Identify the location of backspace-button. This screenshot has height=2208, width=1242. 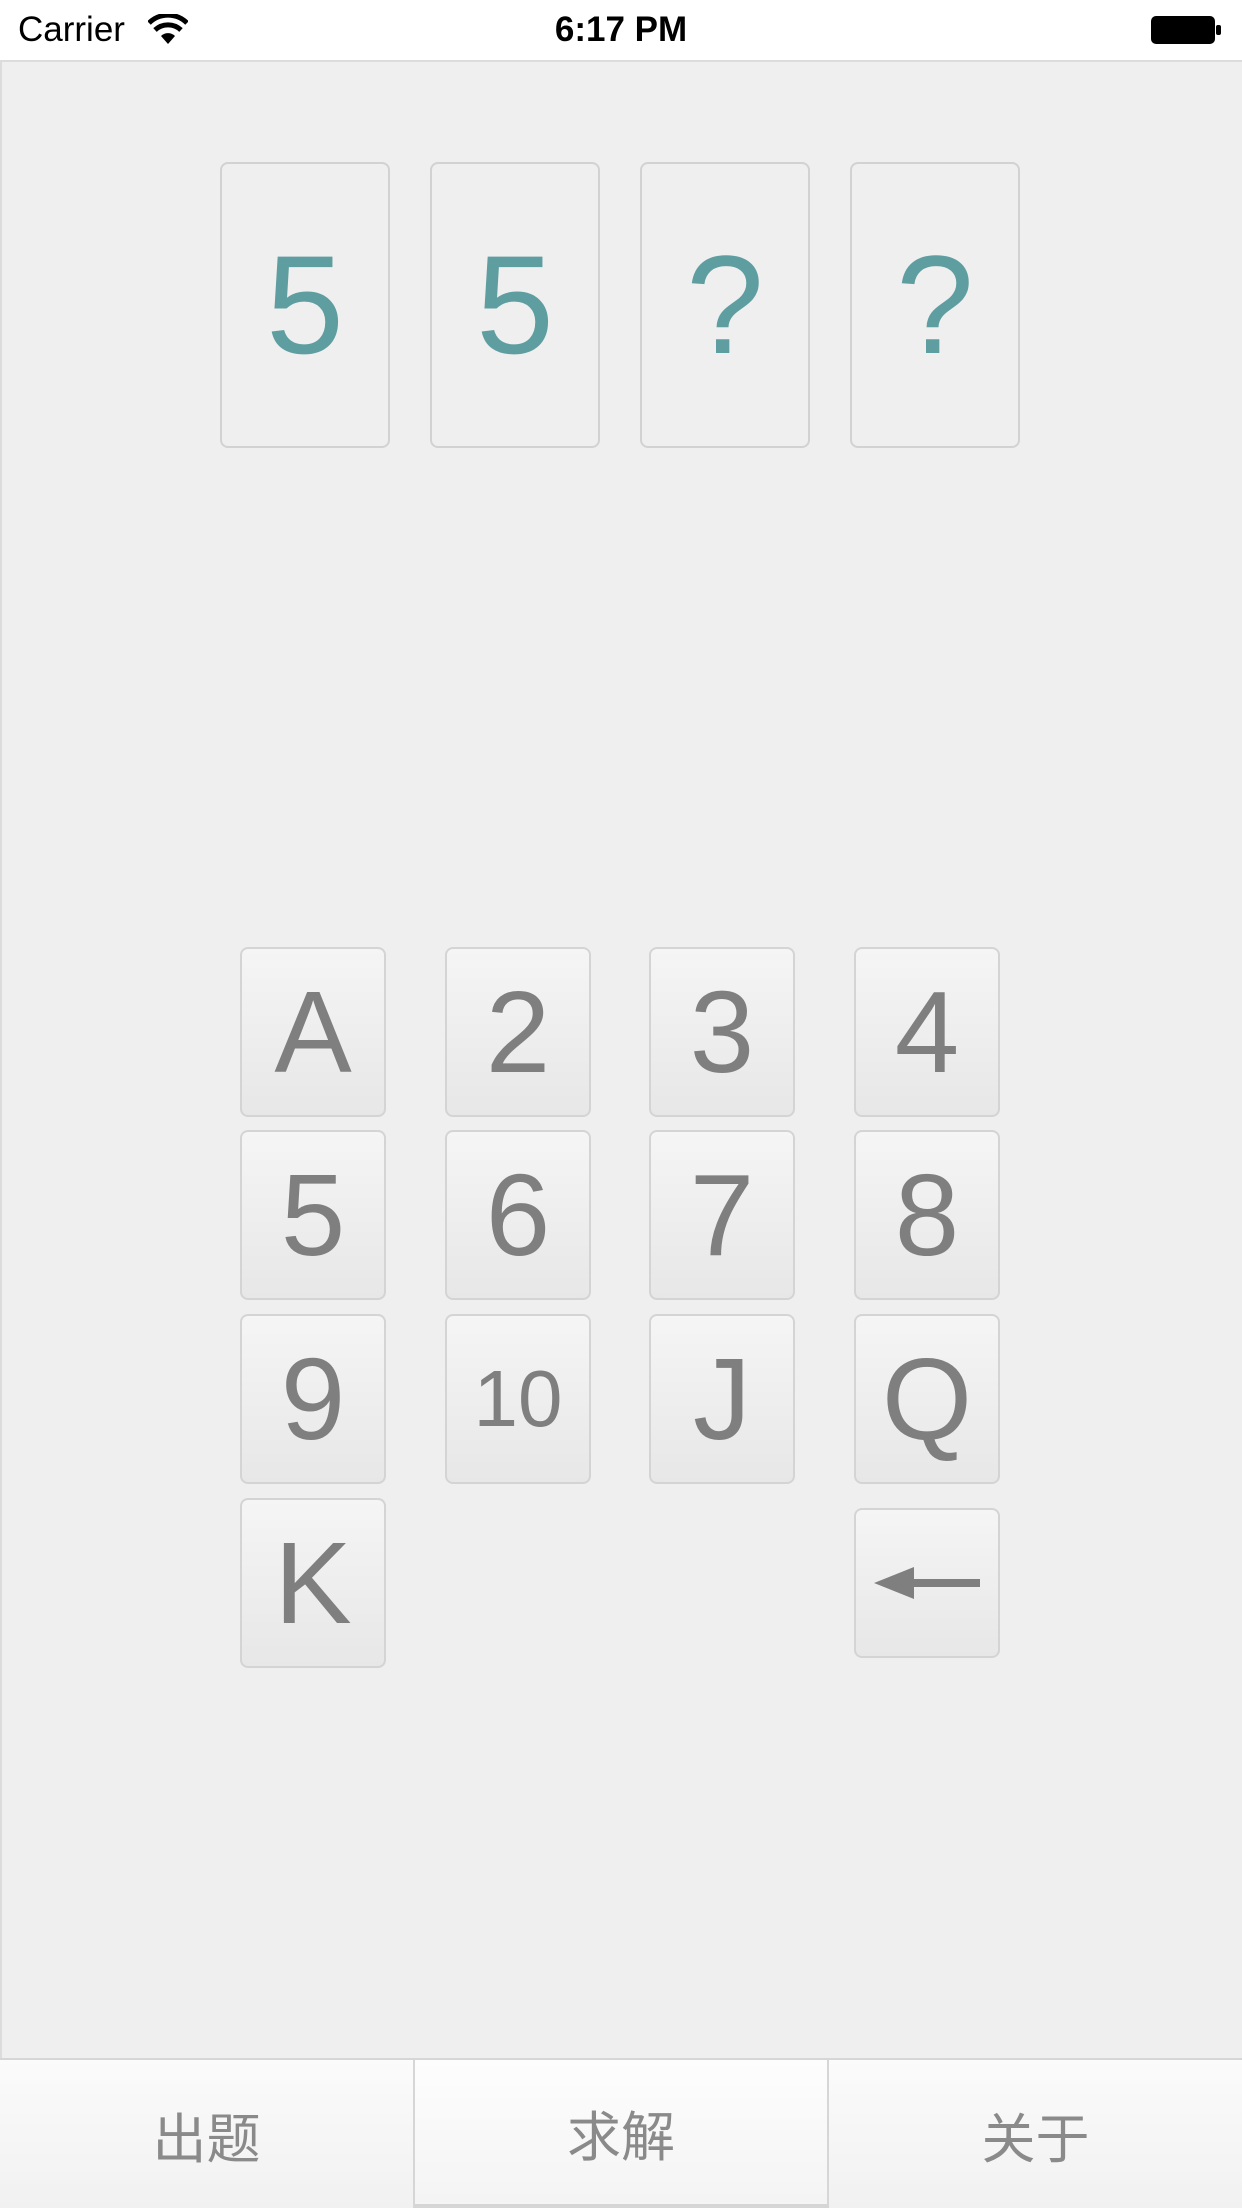
(927, 1583).